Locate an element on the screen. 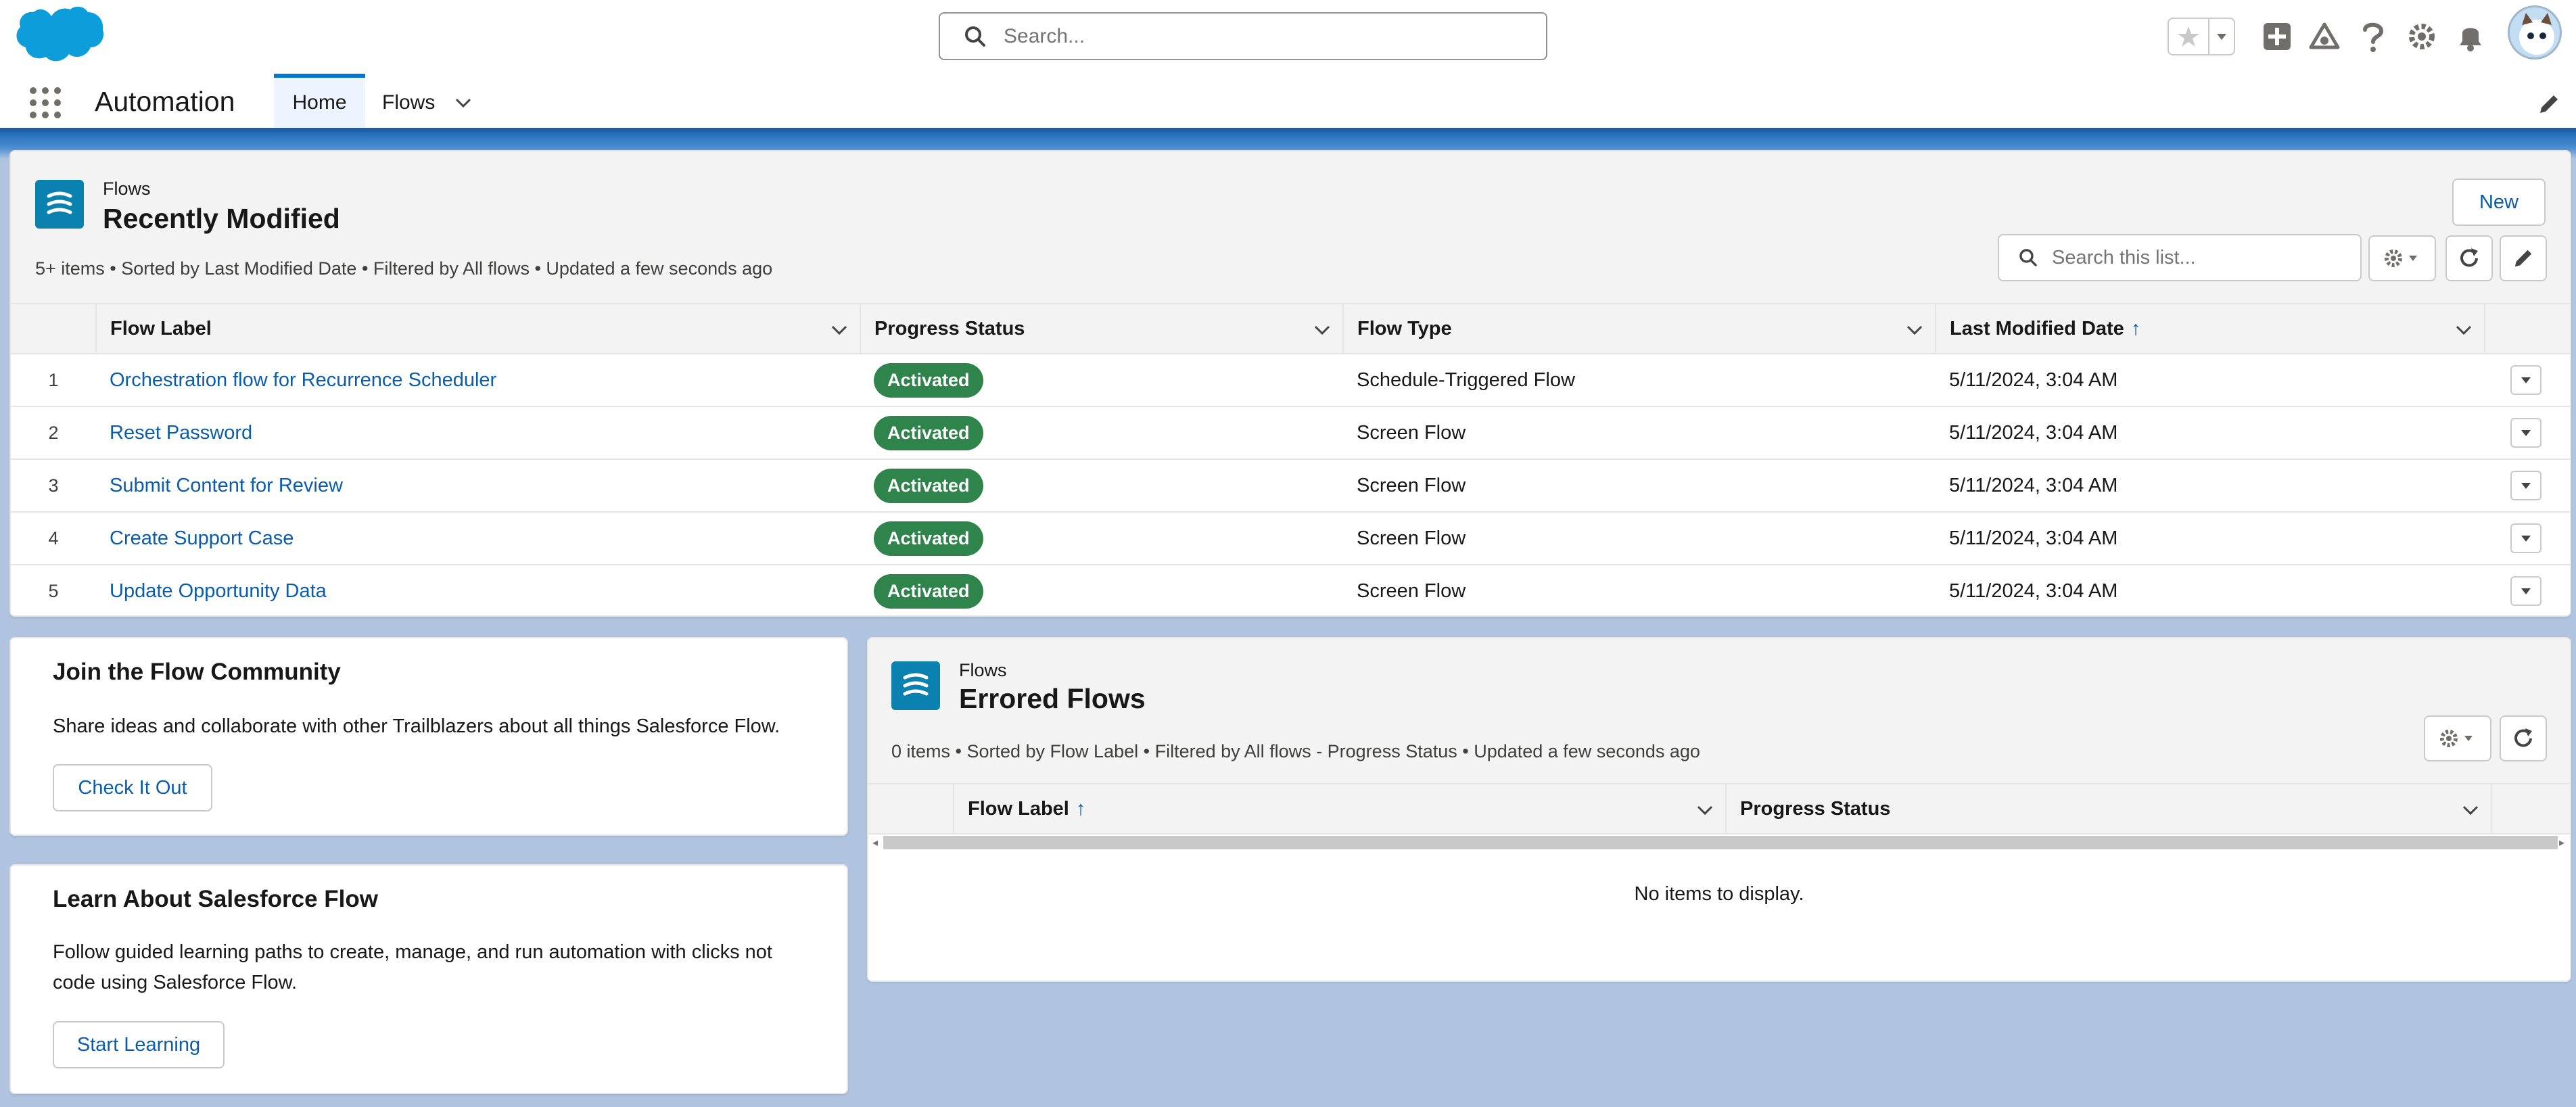 The height and width of the screenshot is (1107, 2576). setup-gear-icon is located at coordinates (2422, 36).